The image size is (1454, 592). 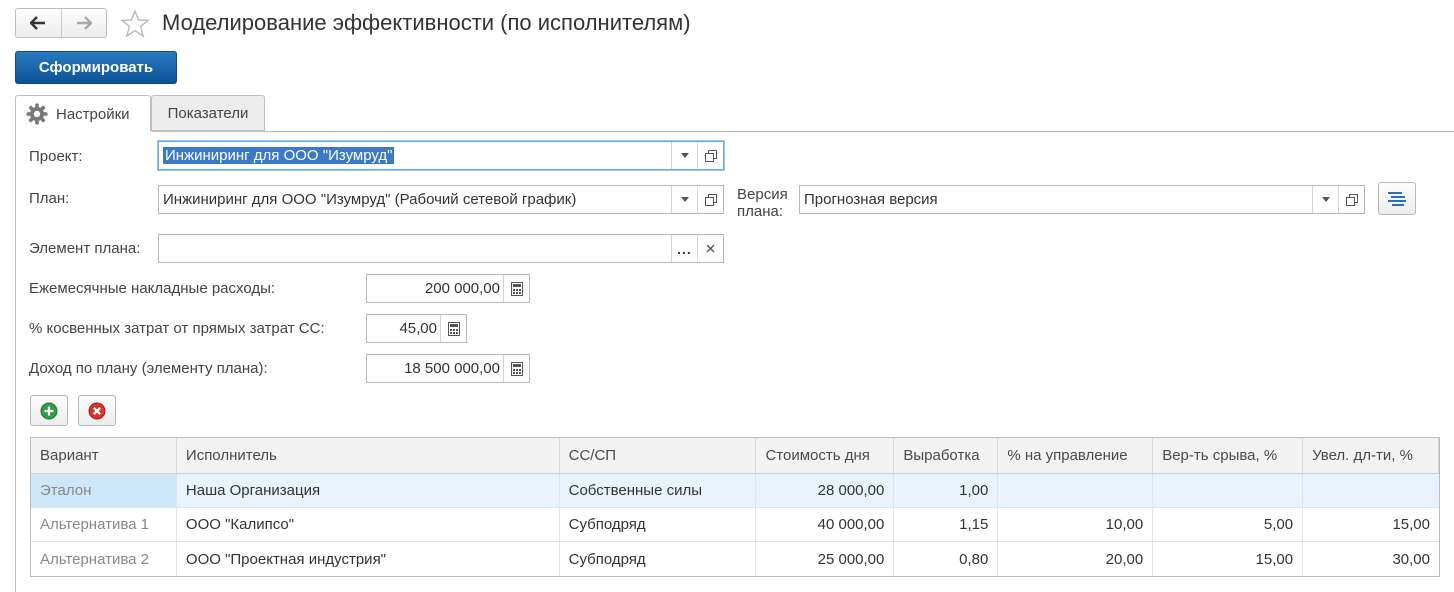 I want to click on indirect-percent-field: 45,00, so click(x=416, y=328).